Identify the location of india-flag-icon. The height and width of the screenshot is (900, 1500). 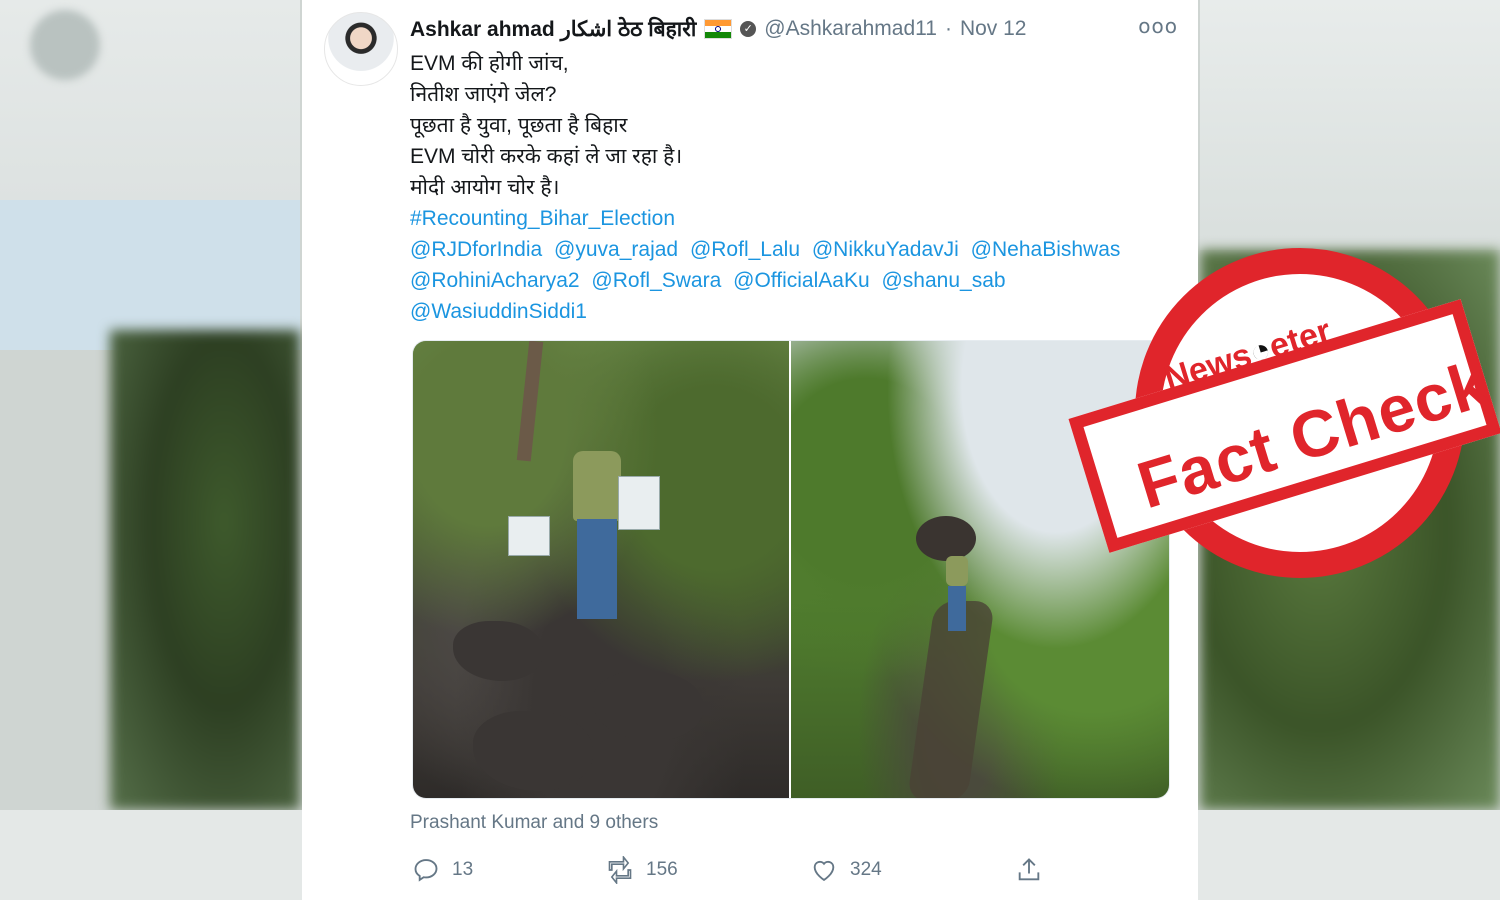
(718, 29).